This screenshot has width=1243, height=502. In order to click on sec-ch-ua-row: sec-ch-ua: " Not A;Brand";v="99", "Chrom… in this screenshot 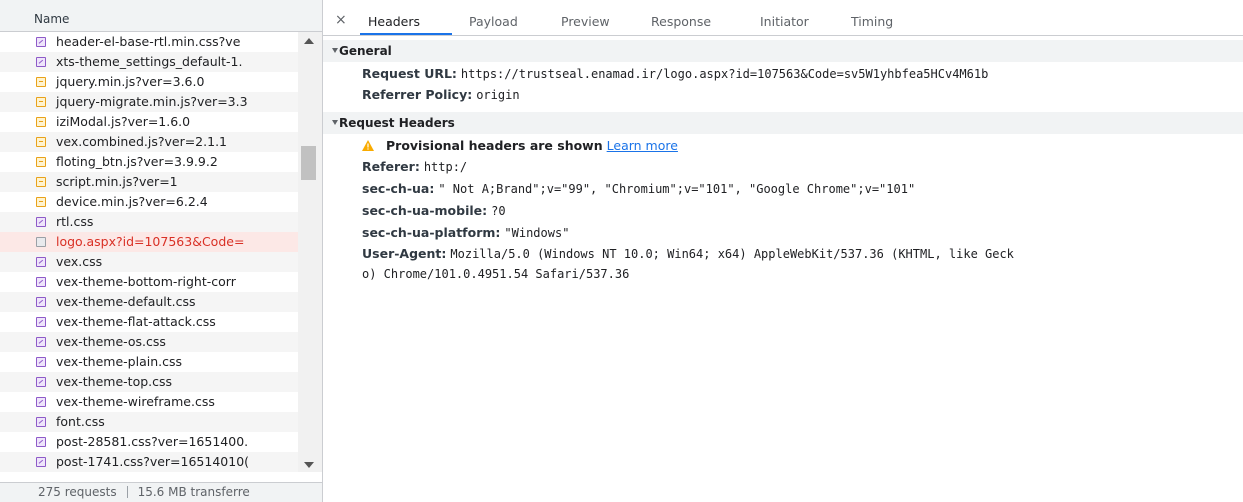, I will do `click(638, 188)`.